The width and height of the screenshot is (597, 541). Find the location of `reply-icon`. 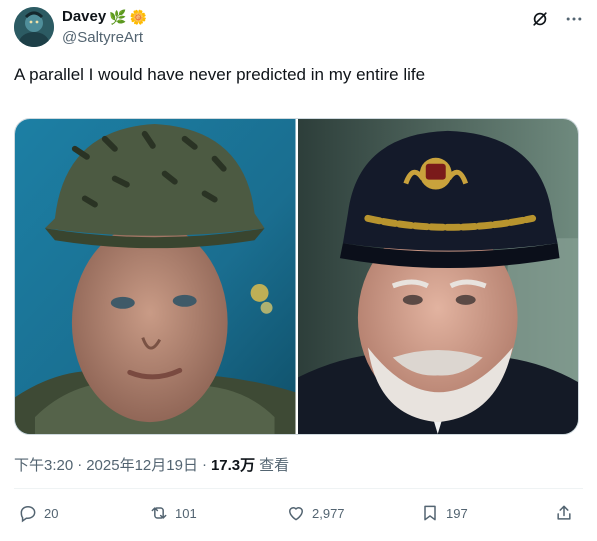

reply-icon is located at coordinates (28, 514).